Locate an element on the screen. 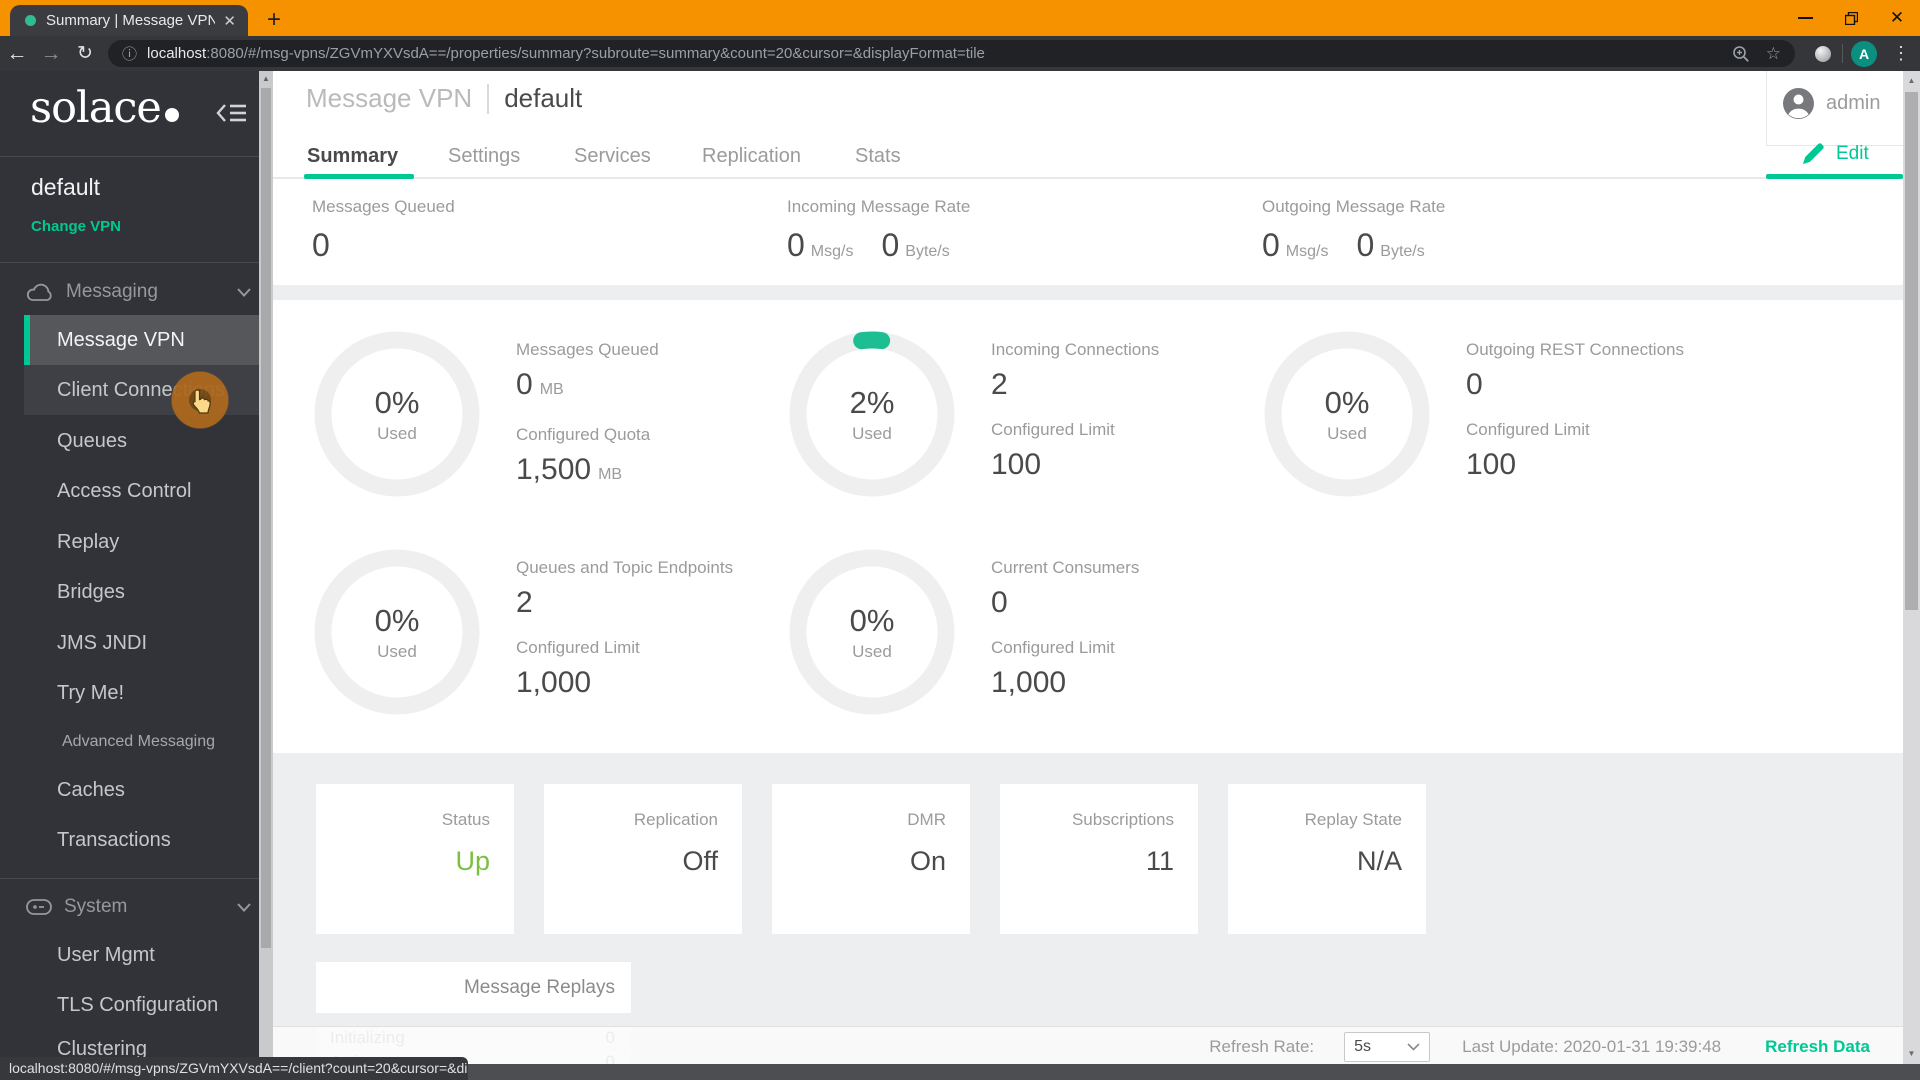  sidebar-item-transactions: Transactions is located at coordinates (141, 840).